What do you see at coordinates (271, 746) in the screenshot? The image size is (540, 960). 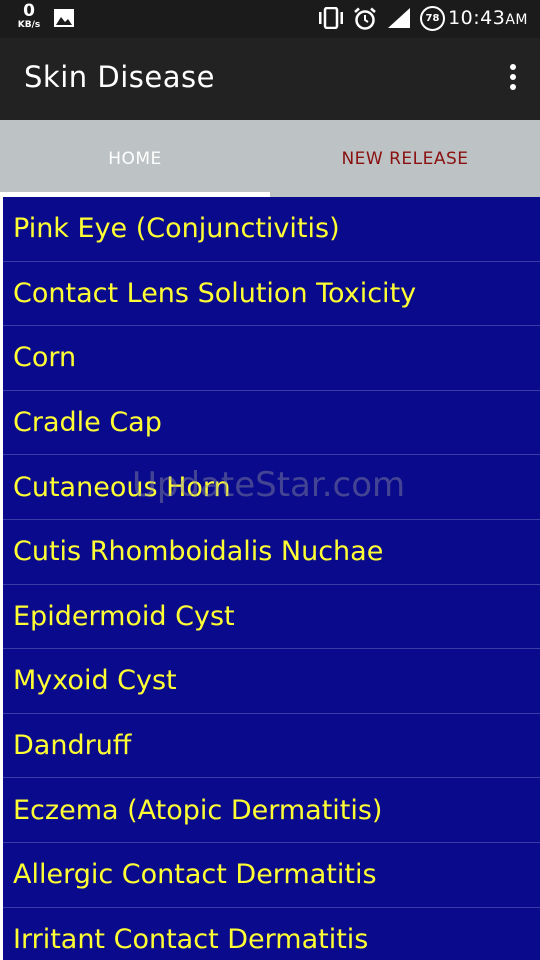 I see `list-item: Dandruff` at bounding box center [271, 746].